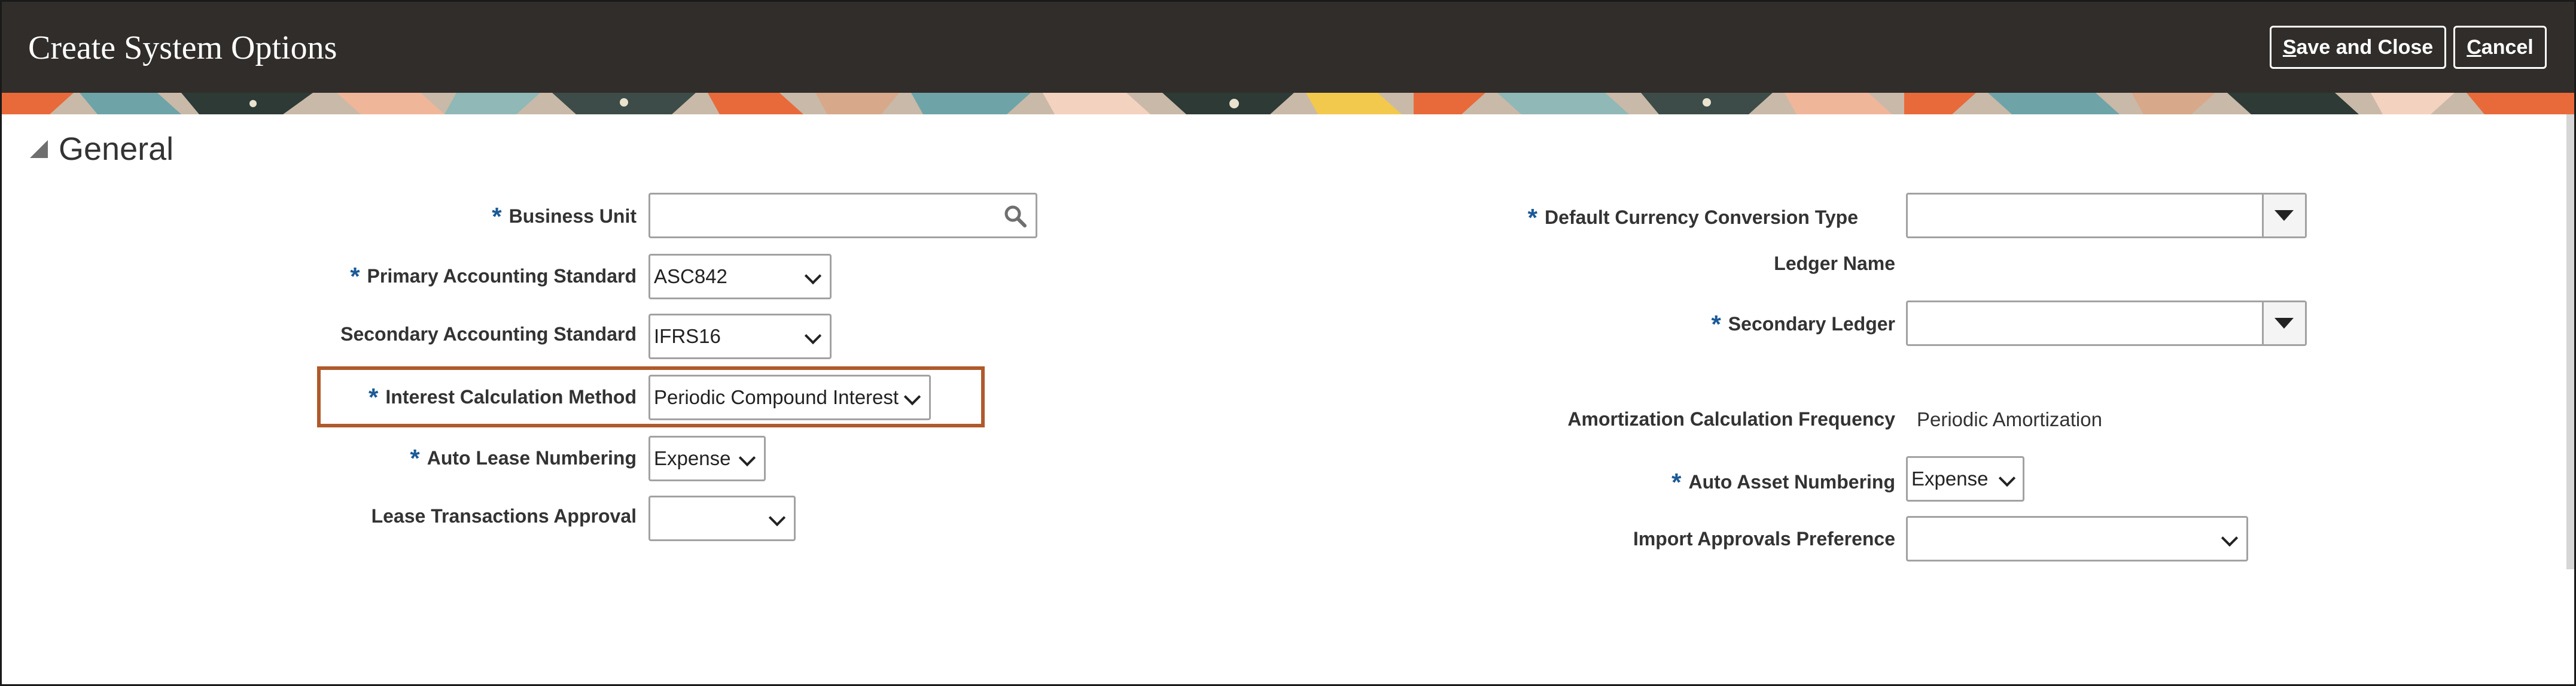 The width and height of the screenshot is (2576, 686). Describe the element at coordinates (2106, 323) in the screenshot. I see `secondary-ledger-select` at that location.